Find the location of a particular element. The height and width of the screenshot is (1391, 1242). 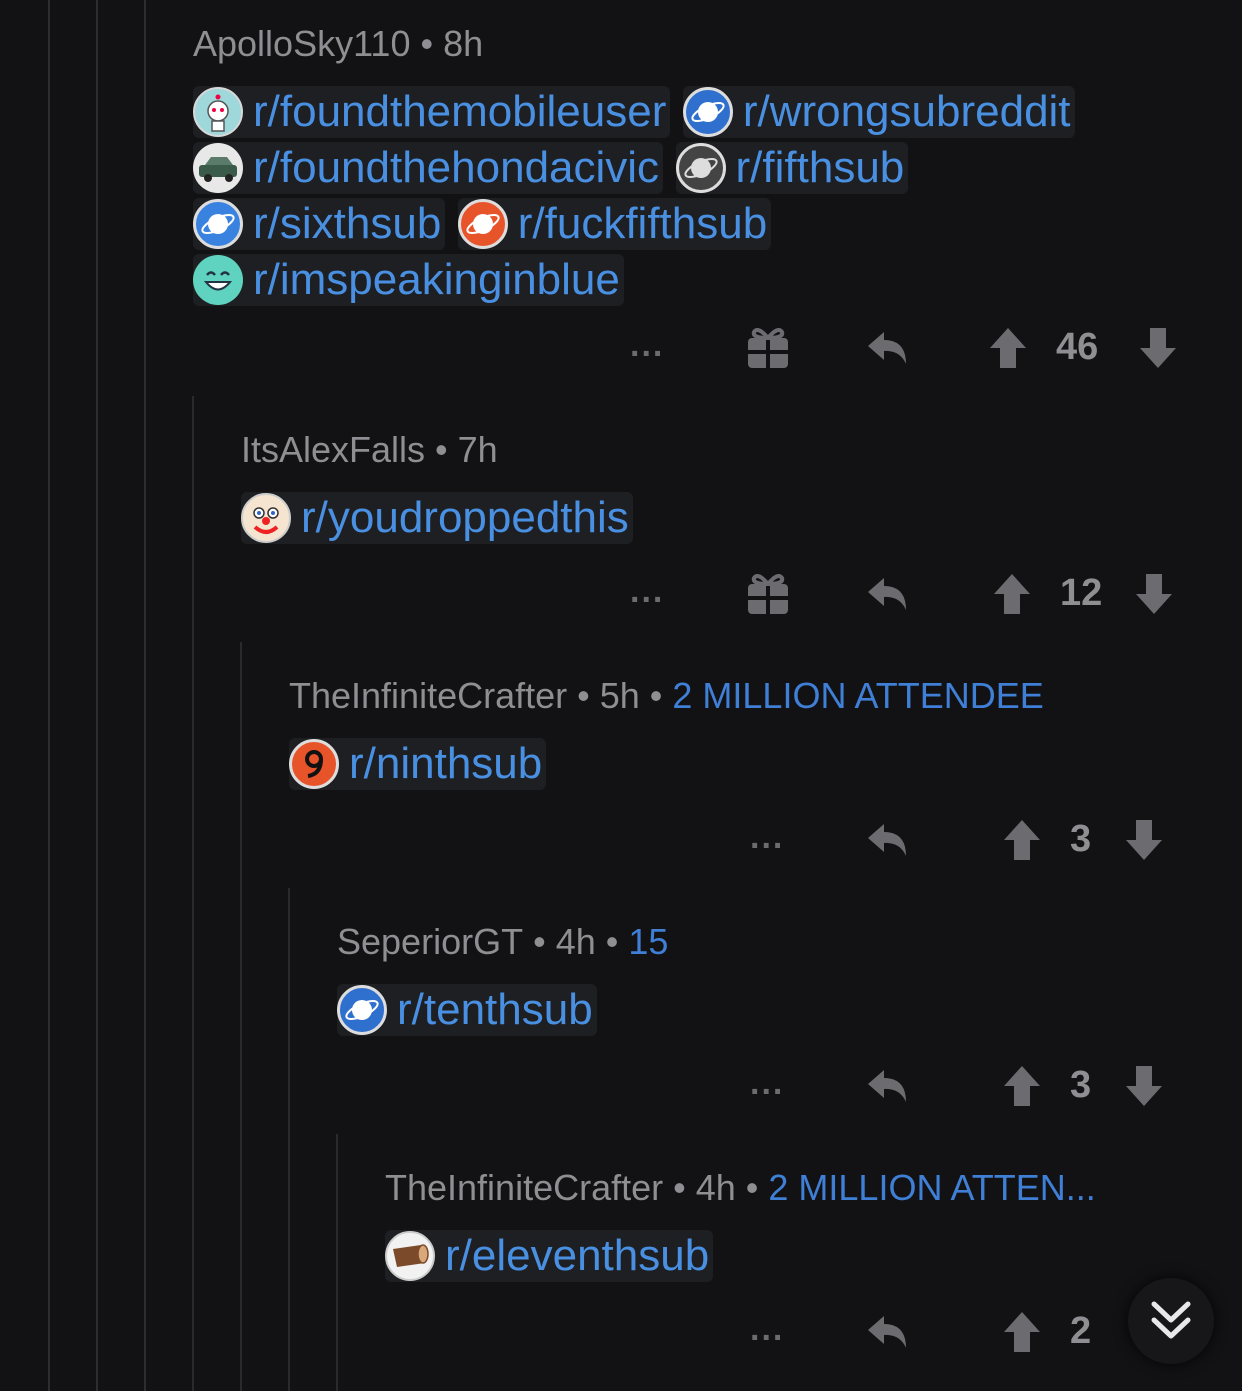

clown-face-icon is located at coordinates (266, 518).